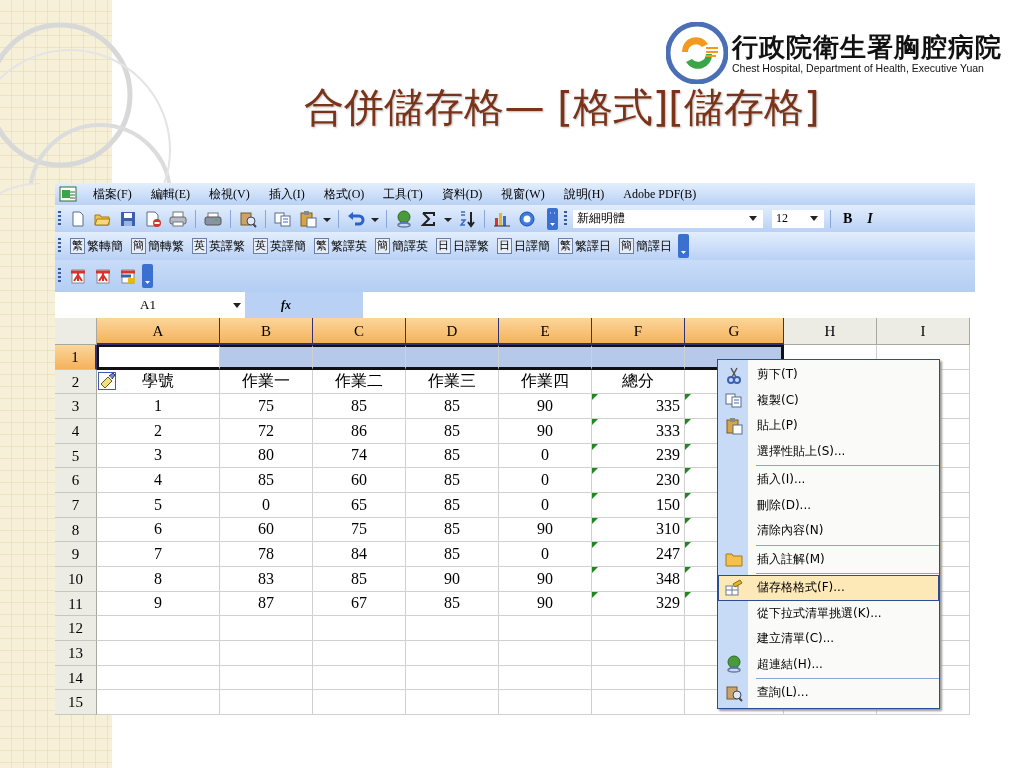 This screenshot has height=768, width=1024. Describe the element at coordinates (443, 246) in the screenshot. I see `translate-glyph-icon: 日` at that location.